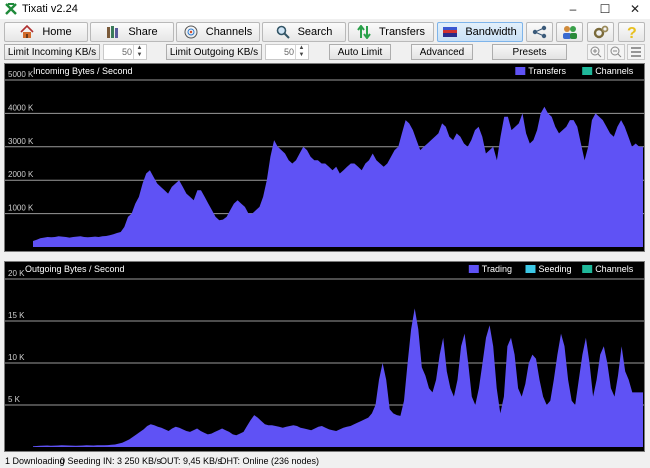  I want to click on home-button: Home, so click(46, 32).